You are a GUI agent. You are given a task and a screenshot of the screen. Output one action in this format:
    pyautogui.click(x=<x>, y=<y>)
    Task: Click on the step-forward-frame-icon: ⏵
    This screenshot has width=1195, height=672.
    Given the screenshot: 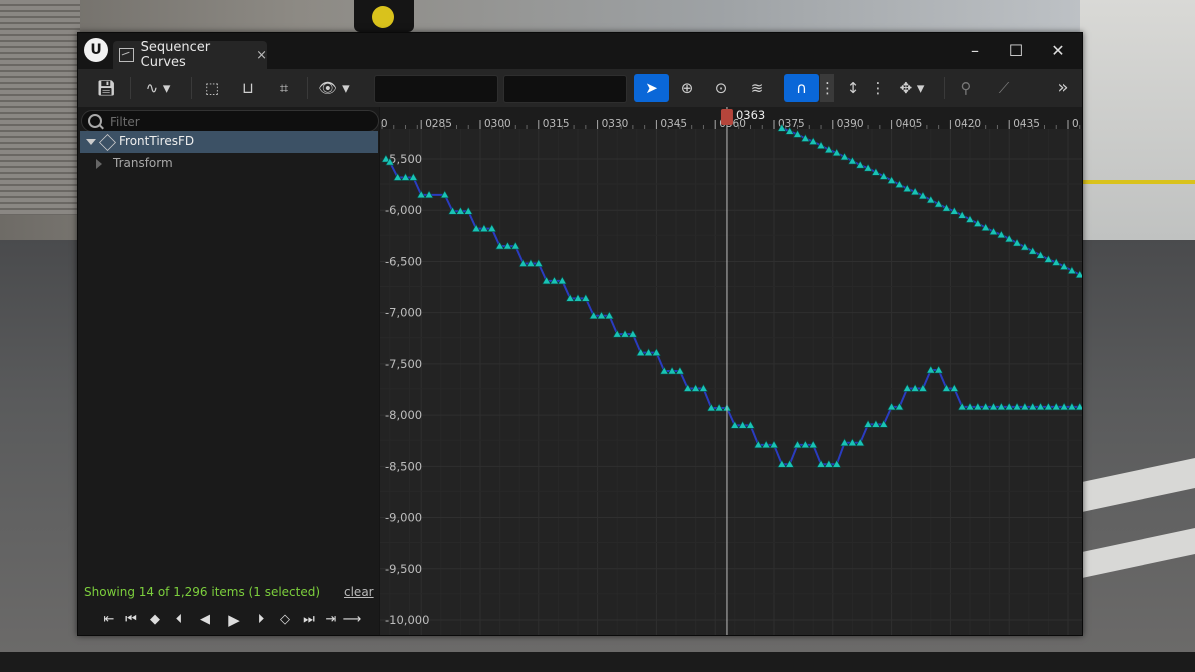 What is the action you would take?
    pyautogui.click(x=261, y=620)
    